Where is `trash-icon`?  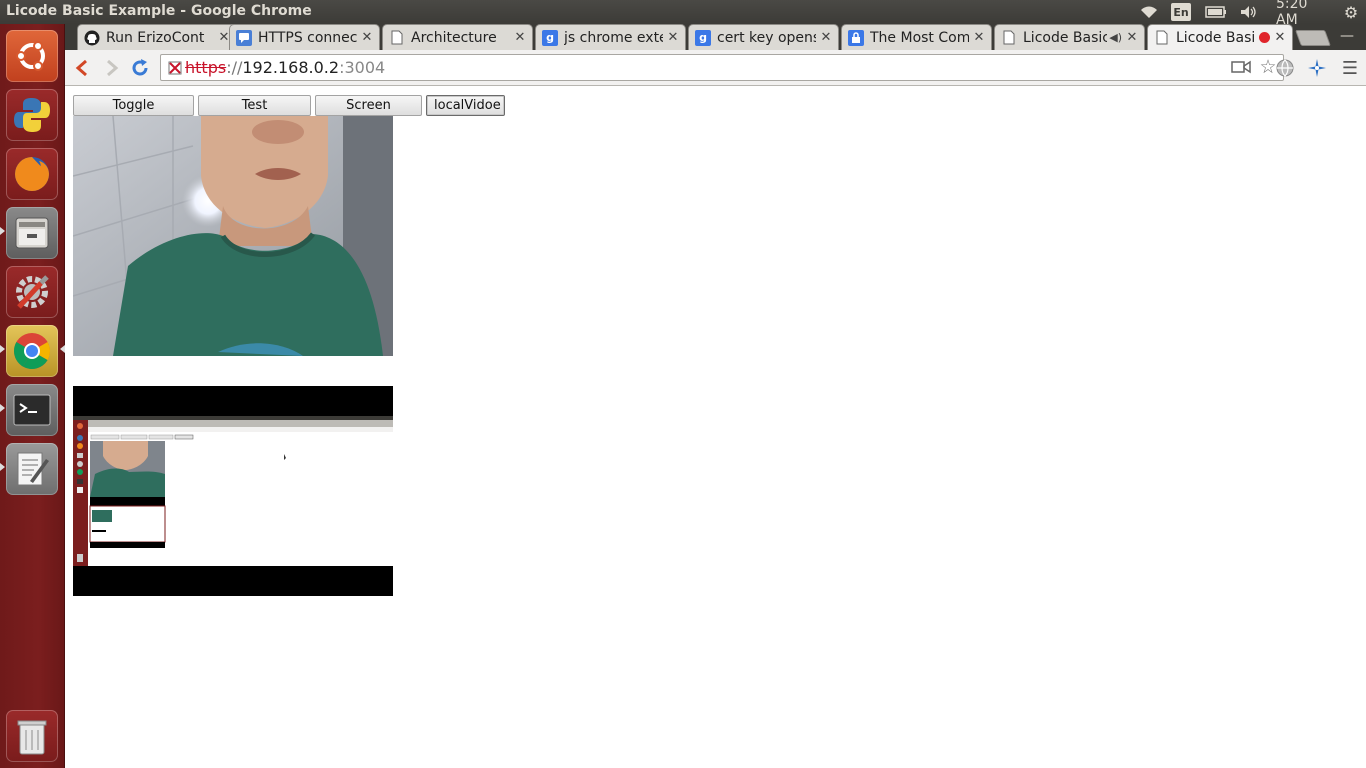
trash-icon is located at coordinates (32, 736).